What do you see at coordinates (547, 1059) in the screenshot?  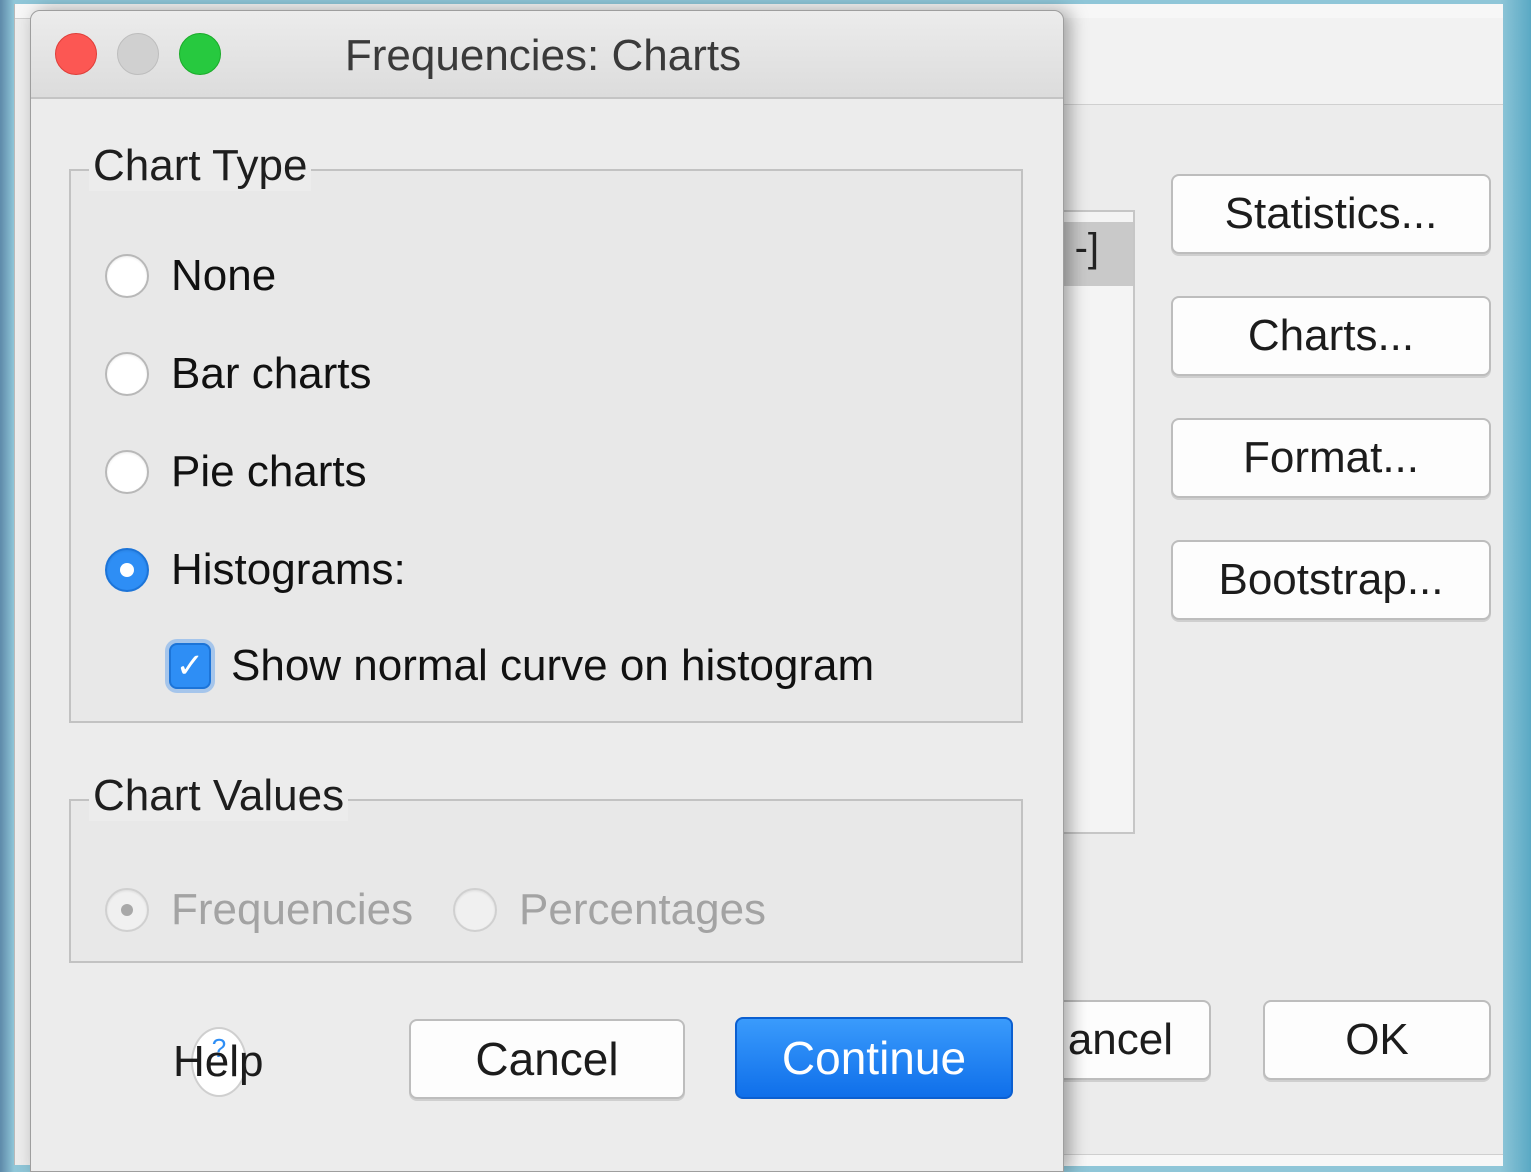 I see `cancel-button: Cancel` at bounding box center [547, 1059].